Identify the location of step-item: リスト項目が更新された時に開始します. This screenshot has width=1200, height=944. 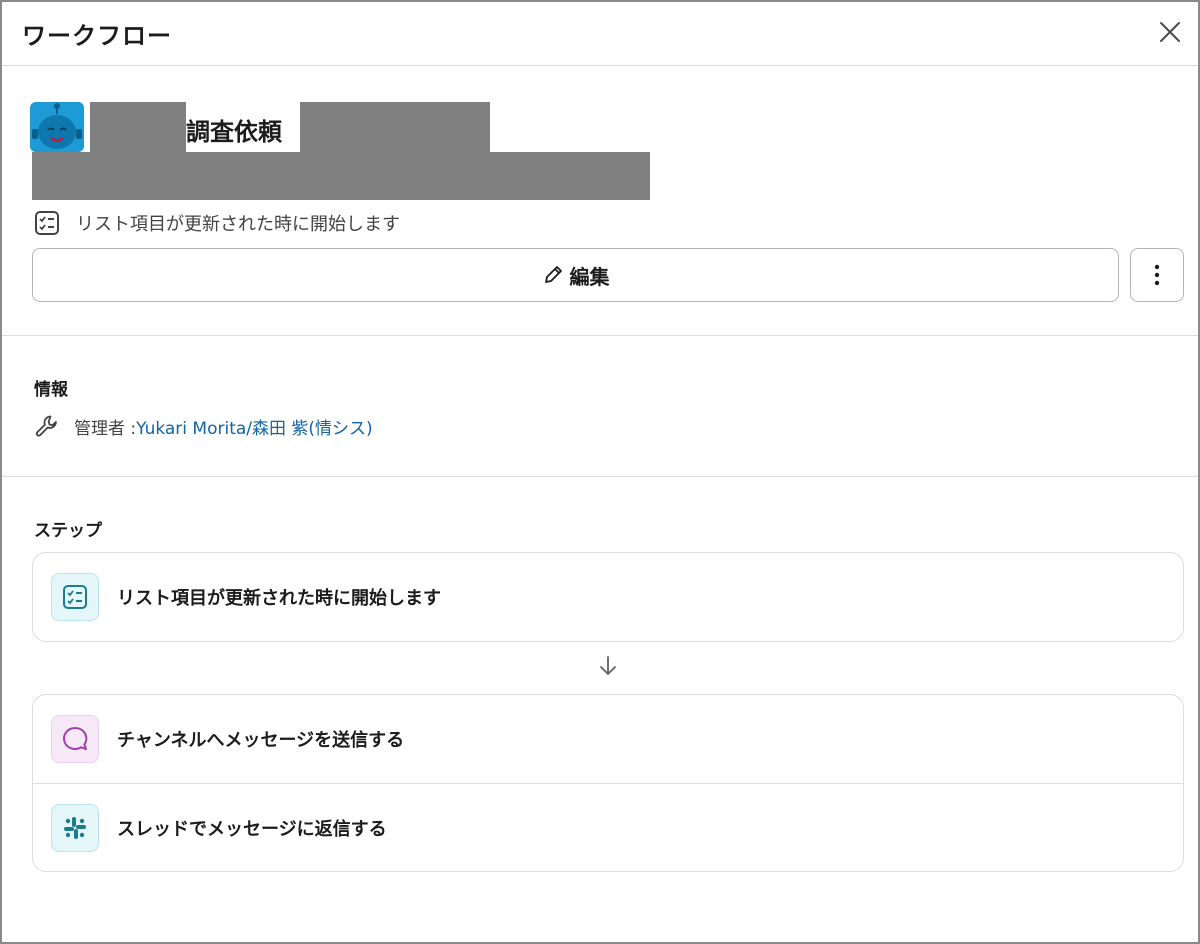
(608, 597).